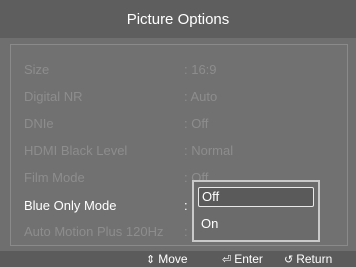 This screenshot has height=267, width=356. What do you see at coordinates (174, 126) in the screenshot?
I see `menu-item-dnie: DNIe : Off` at bounding box center [174, 126].